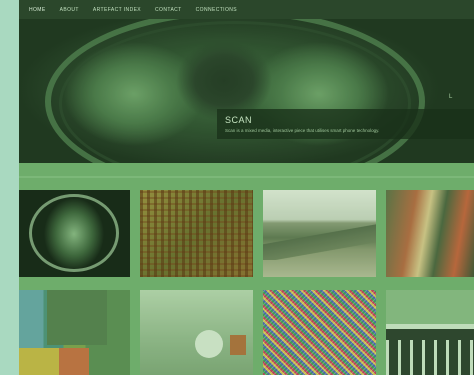 Image resolution: width=474 pixels, height=375 pixels. What do you see at coordinates (246, 177) in the screenshot?
I see `section-divider` at bounding box center [246, 177].